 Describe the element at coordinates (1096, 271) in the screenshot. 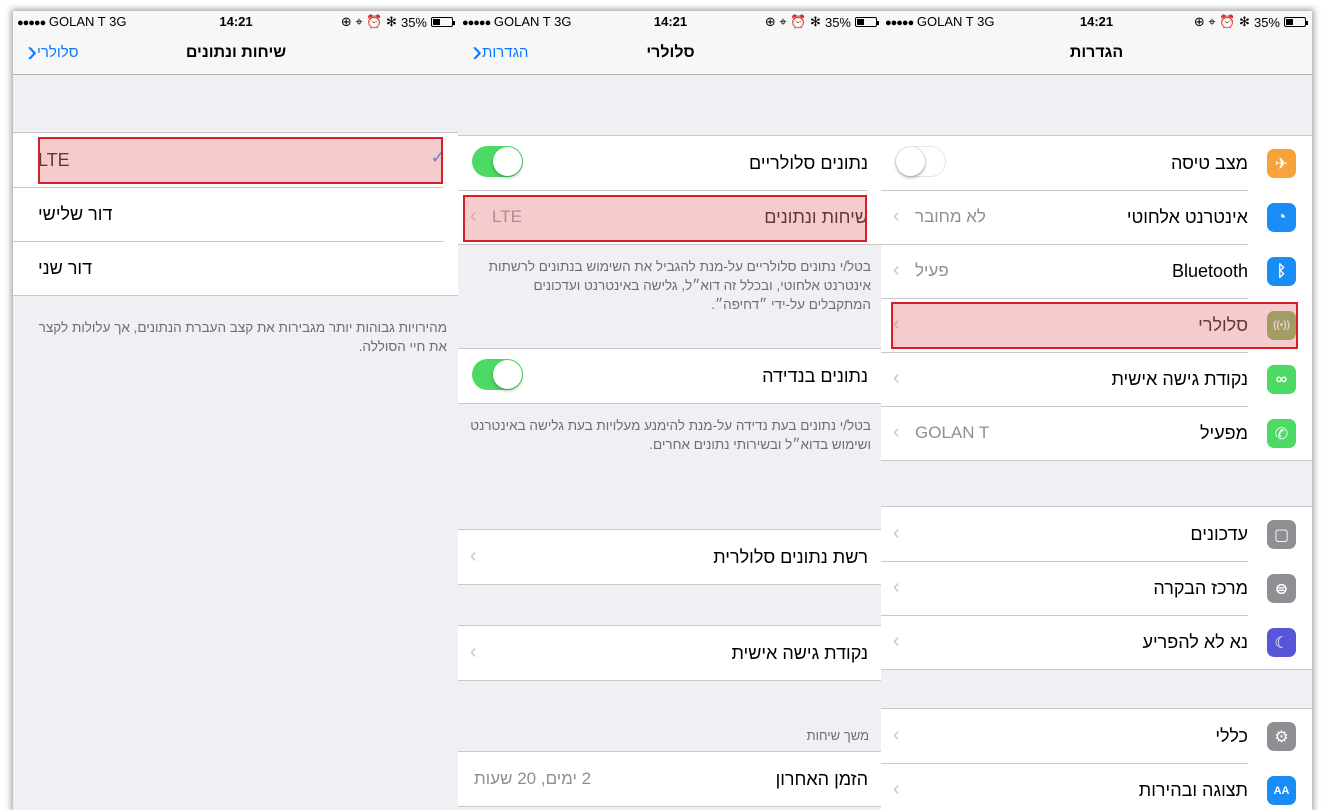

I see `bluetooth-row: ᛒ Bluetooth פעיל ›` at that location.